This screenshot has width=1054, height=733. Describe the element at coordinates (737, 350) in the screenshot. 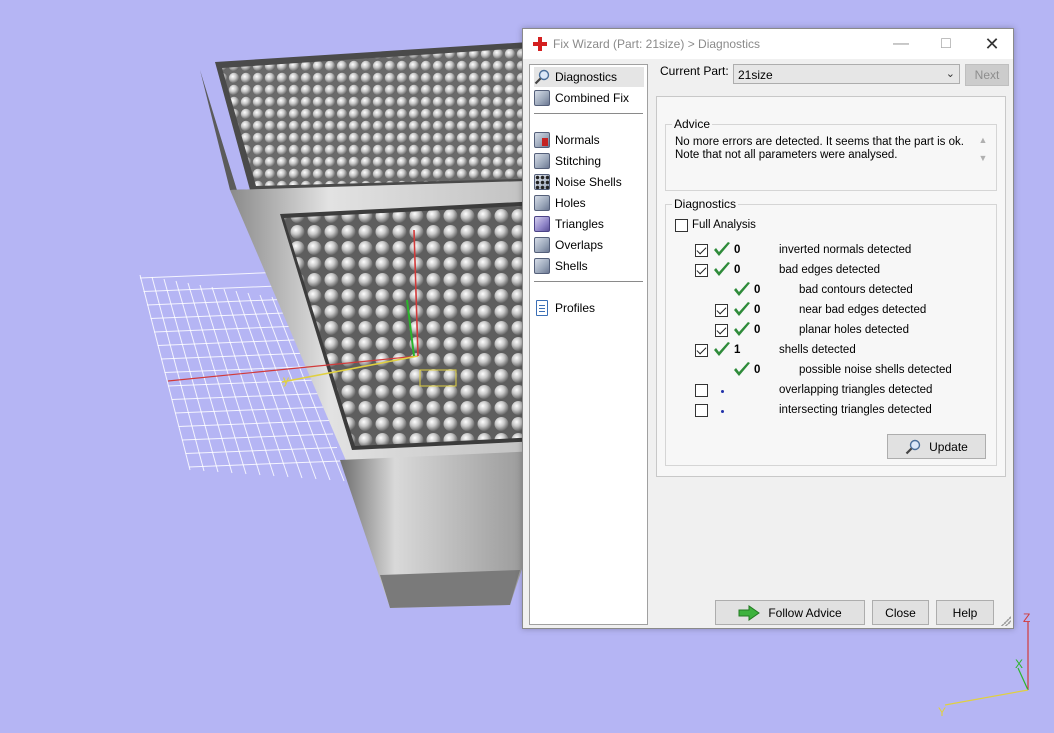

I see `diagnostic-count: 1` at that location.